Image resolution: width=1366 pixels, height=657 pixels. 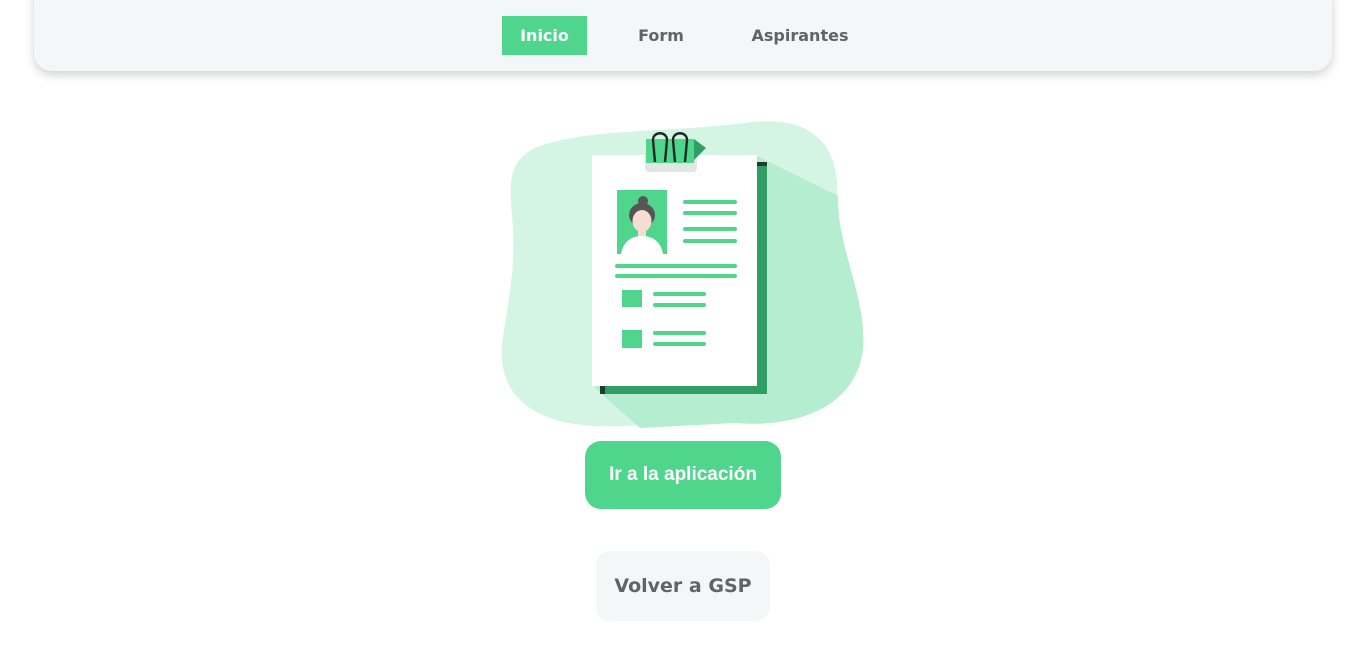 I want to click on nav-item-aspirantes: Aspirantes, so click(x=800, y=35).